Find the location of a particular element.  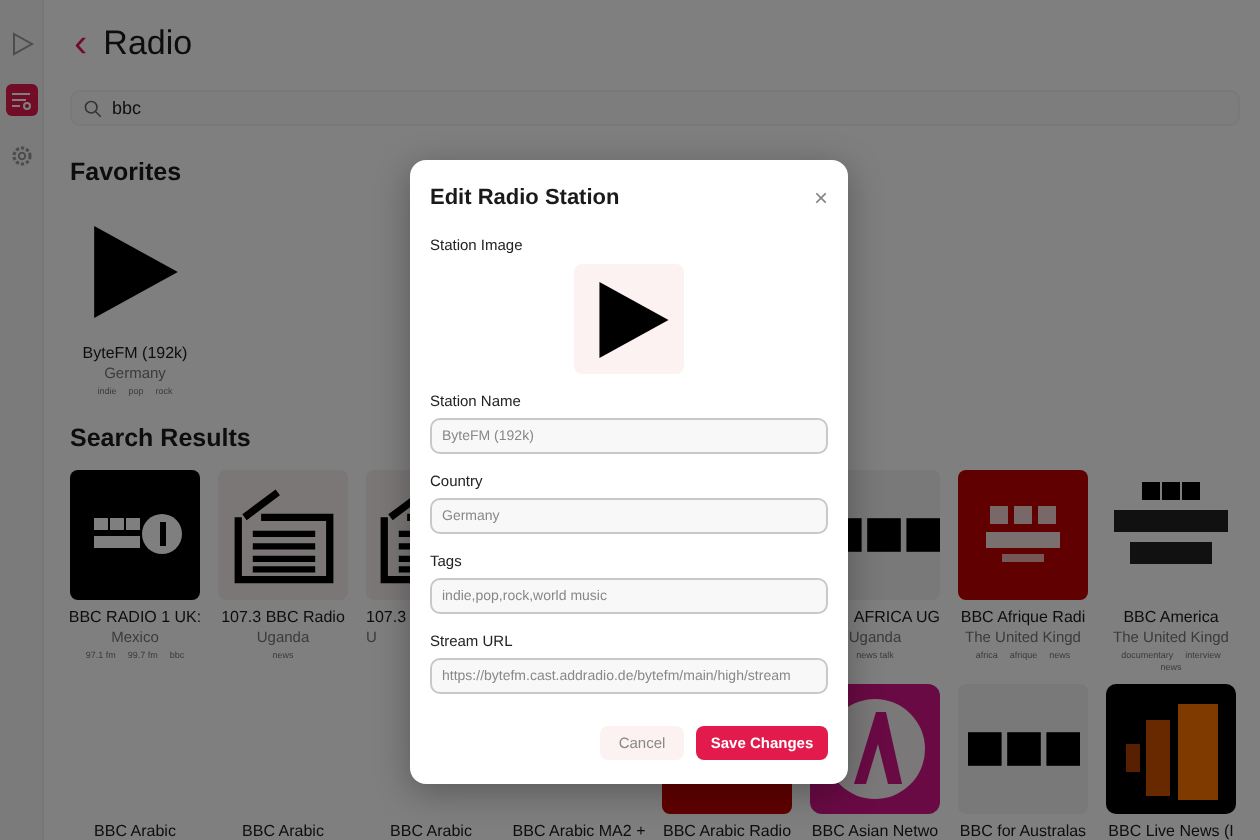

settings-icon is located at coordinates (21, 156).